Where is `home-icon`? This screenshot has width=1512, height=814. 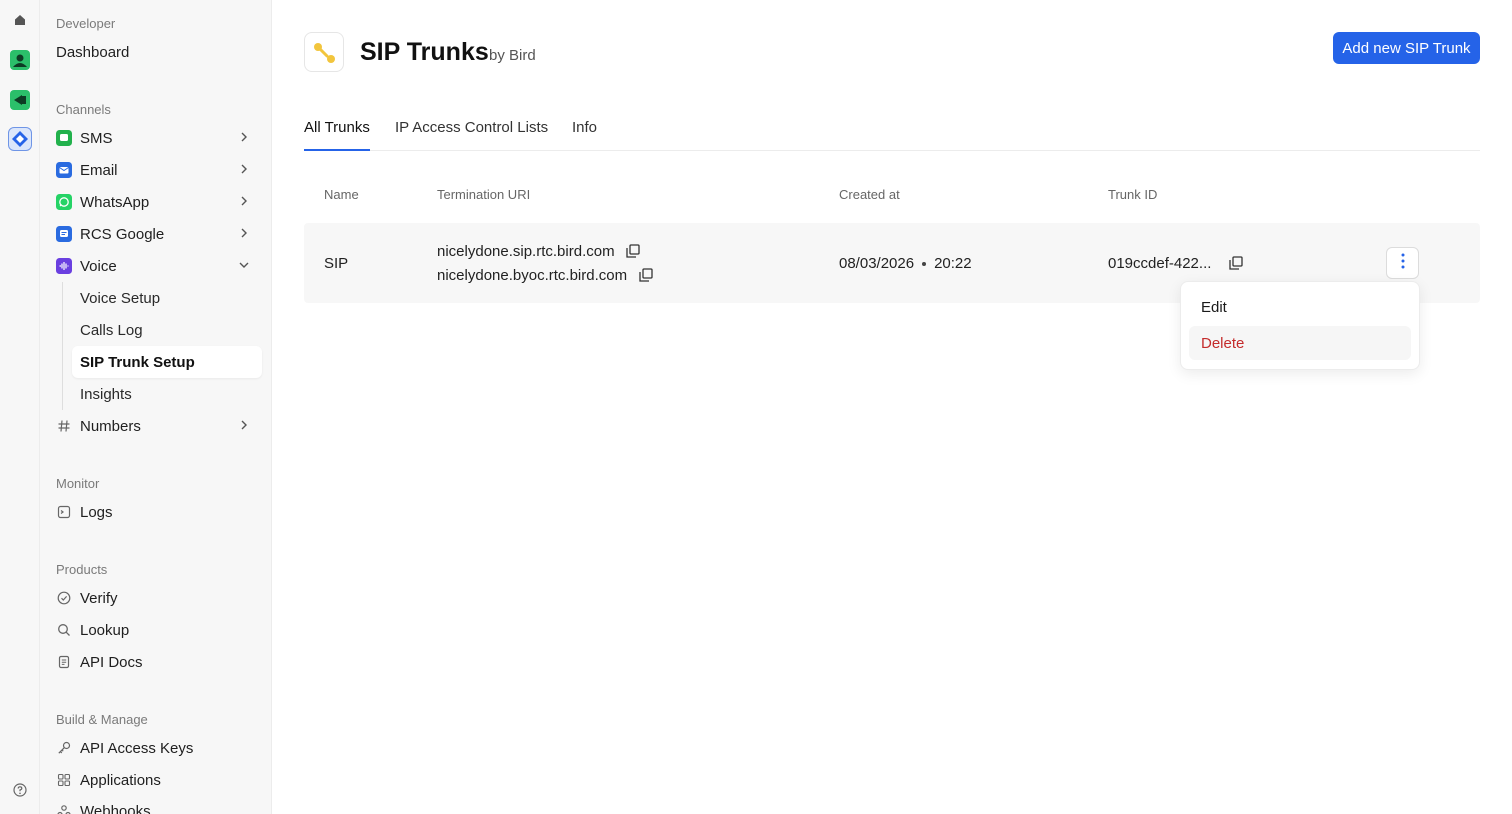
home-icon is located at coordinates (20, 20).